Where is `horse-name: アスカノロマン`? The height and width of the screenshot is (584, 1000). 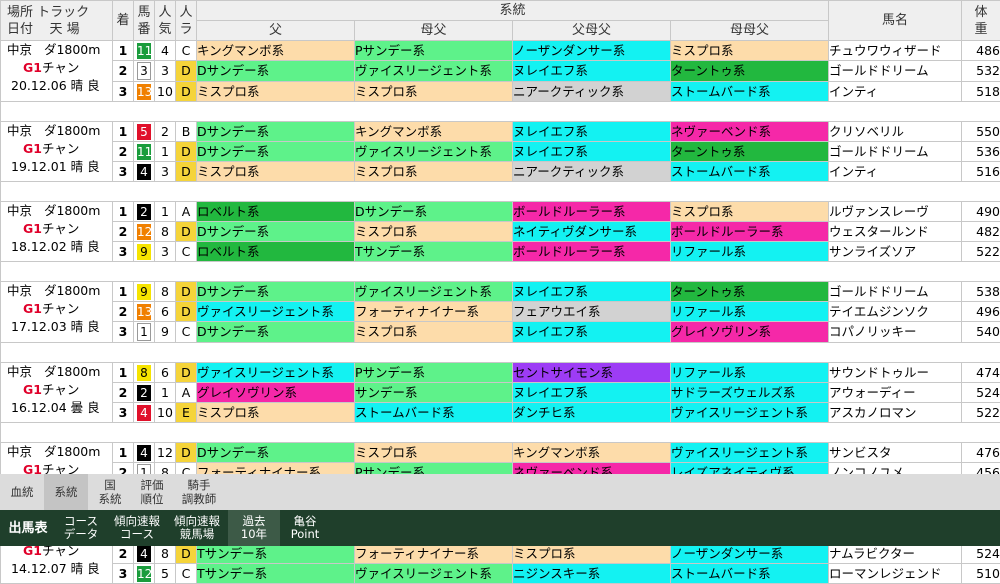
horse-name: アスカノロマン is located at coordinates (895, 413).